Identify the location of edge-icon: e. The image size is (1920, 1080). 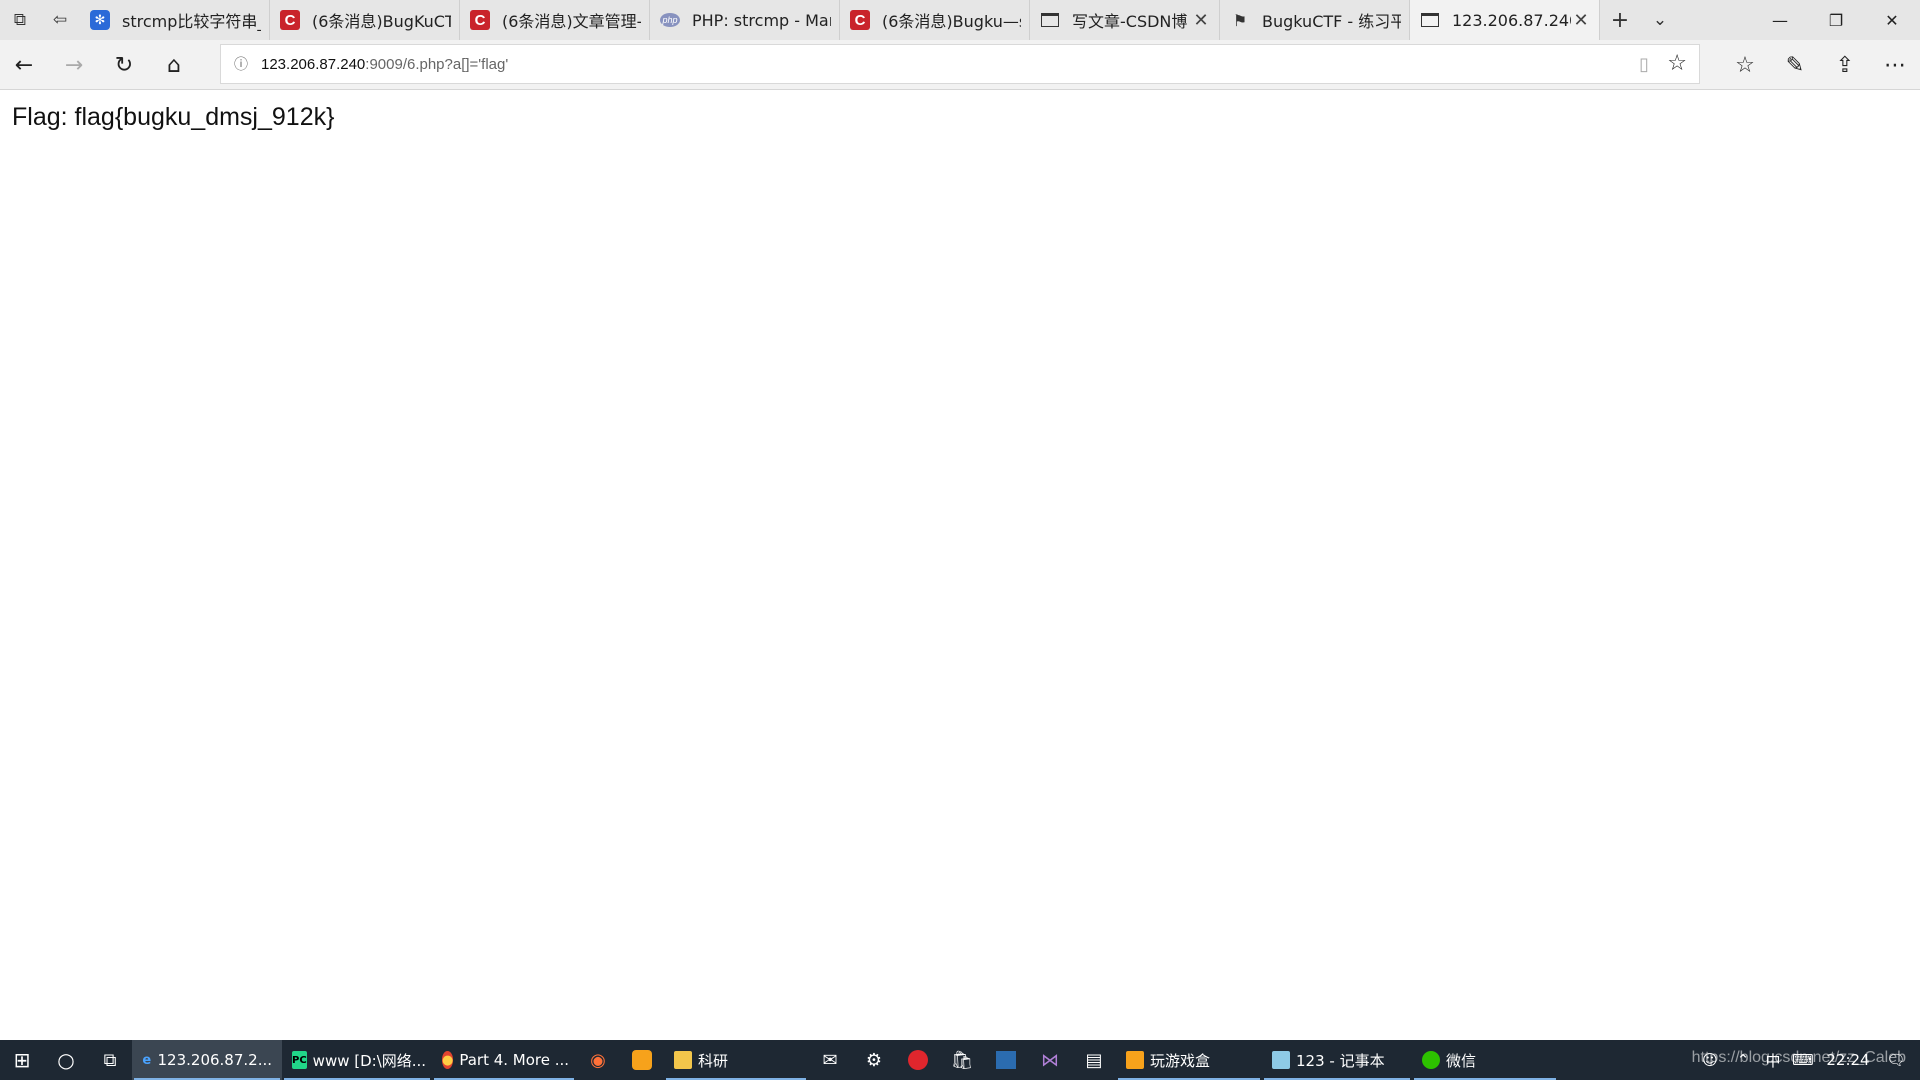
(147, 1060).